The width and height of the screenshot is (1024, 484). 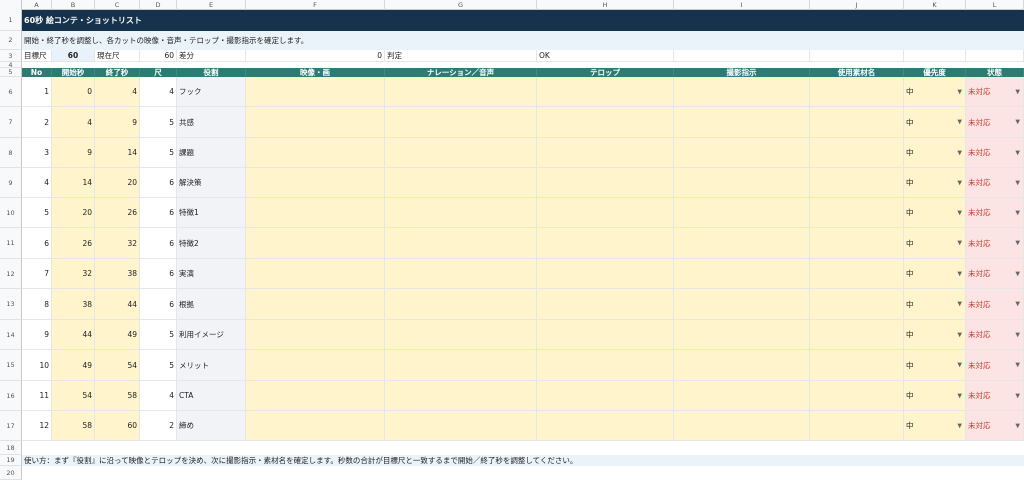 I want to click on shot-number: 5, so click(x=37, y=213).